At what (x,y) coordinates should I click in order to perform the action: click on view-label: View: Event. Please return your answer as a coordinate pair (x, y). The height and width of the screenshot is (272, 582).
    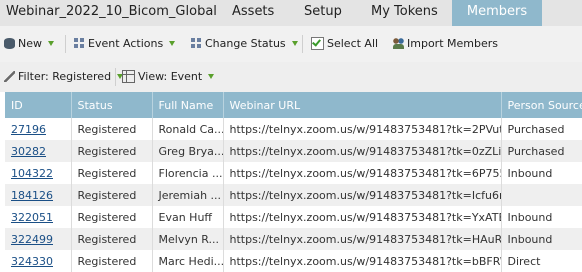
    Looking at the image, I should click on (170, 76).